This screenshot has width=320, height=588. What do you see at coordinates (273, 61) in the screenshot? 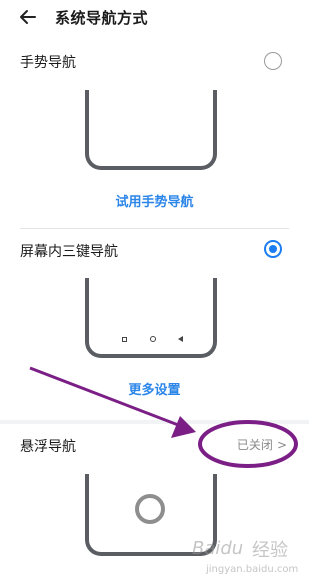
I see `gesture-nav-radio` at bounding box center [273, 61].